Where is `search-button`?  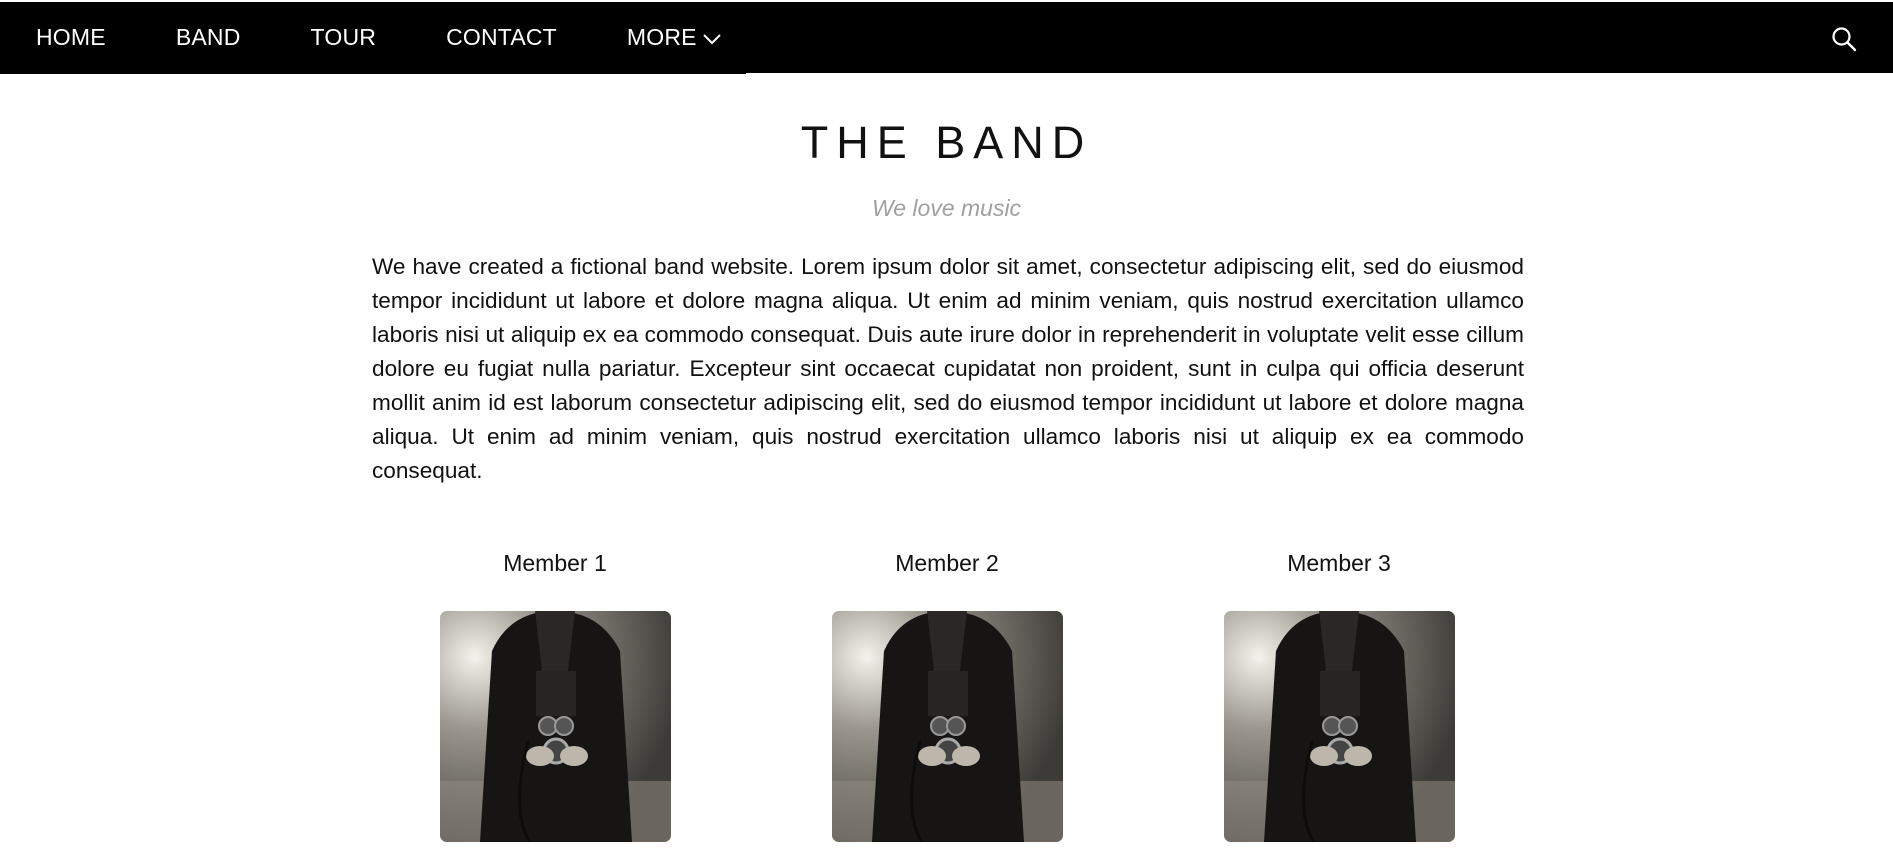
search-button is located at coordinates (1844, 39).